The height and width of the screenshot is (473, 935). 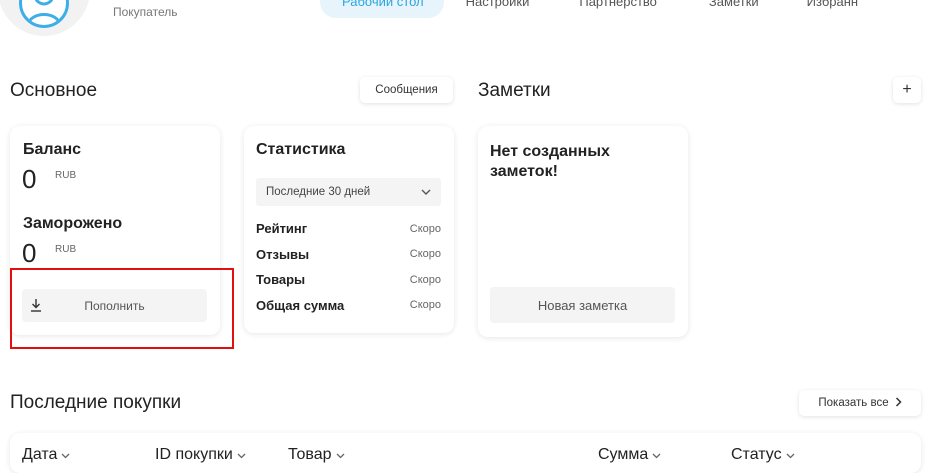 I want to click on frozen-title: Заморожено, so click(x=73, y=223).